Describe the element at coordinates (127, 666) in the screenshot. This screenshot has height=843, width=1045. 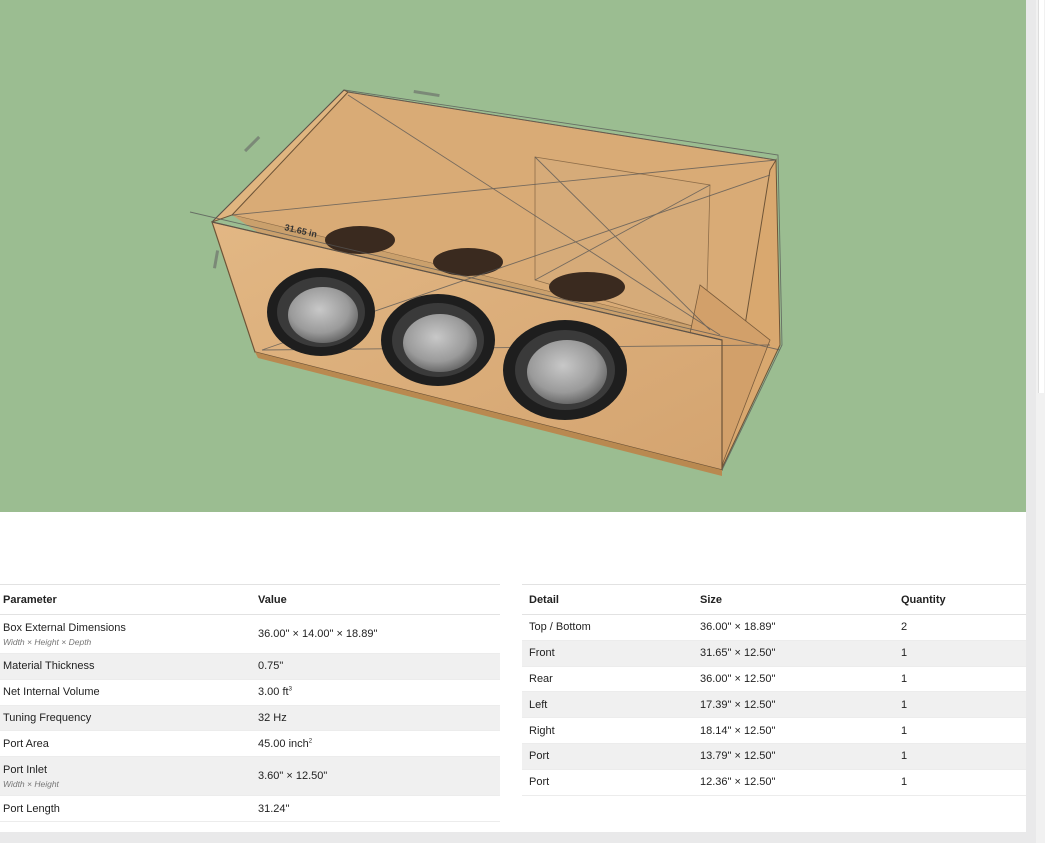
I see `param-name: Material Thickness` at that location.